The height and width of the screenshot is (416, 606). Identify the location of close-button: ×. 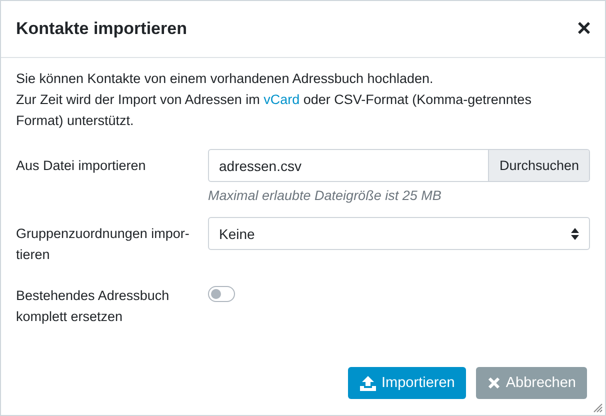
(583, 29).